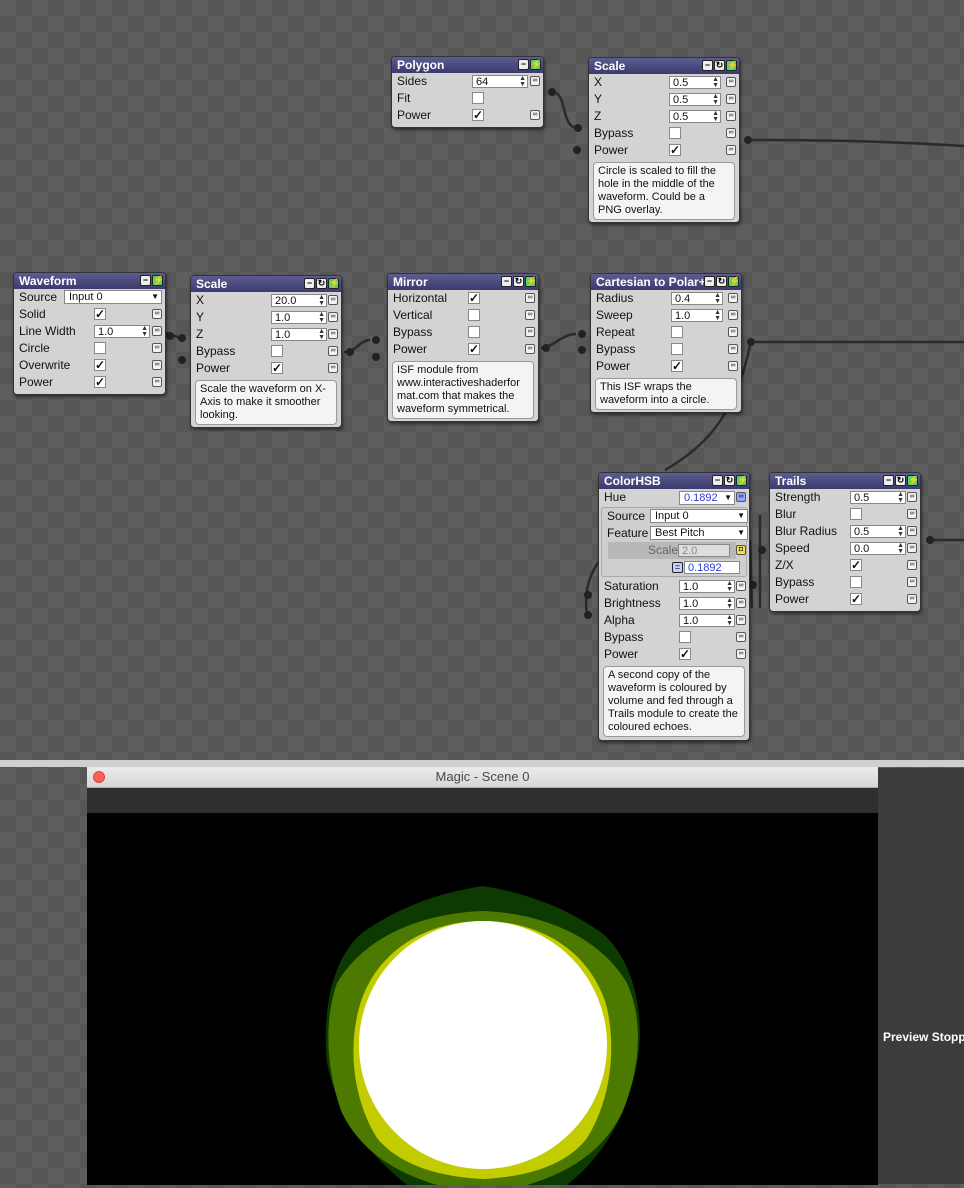 This screenshot has height=1188, width=964. What do you see at coordinates (474, 298) in the screenshot?
I see `horizontal-checkbox: ✓` at bounding box center [474, 298].